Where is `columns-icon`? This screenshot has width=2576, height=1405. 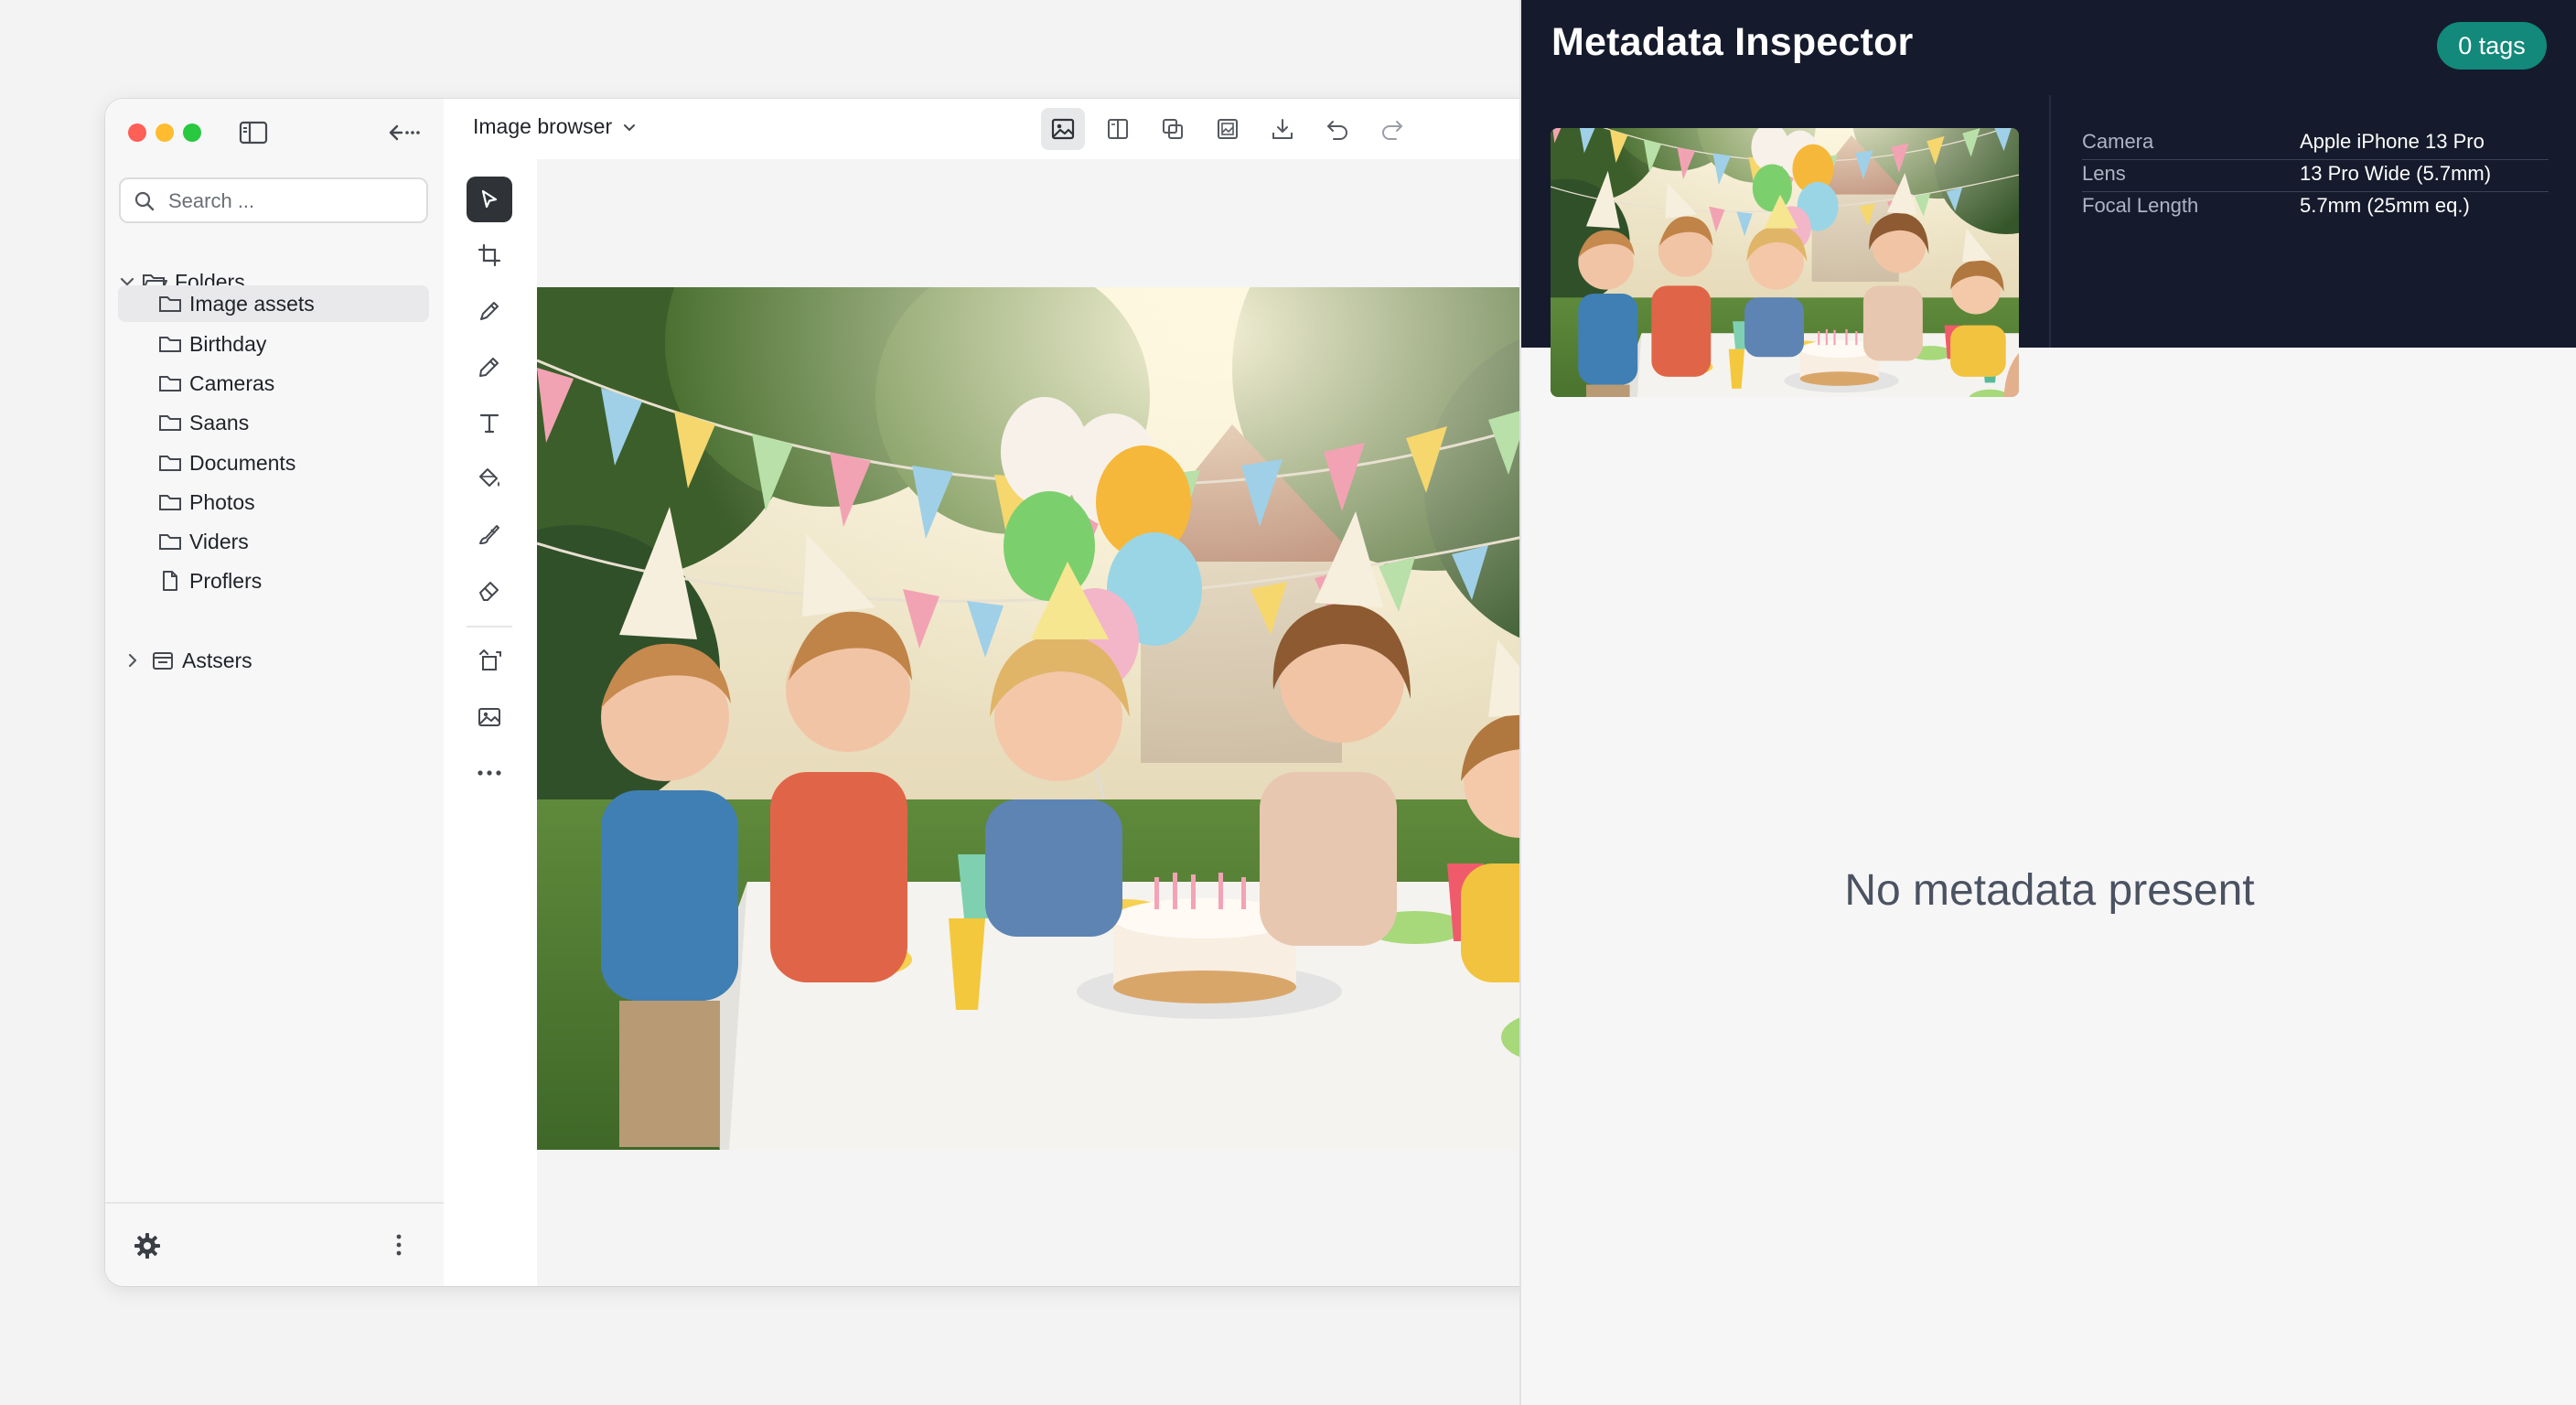 columns-icon is located at coordinates (1118, 129).